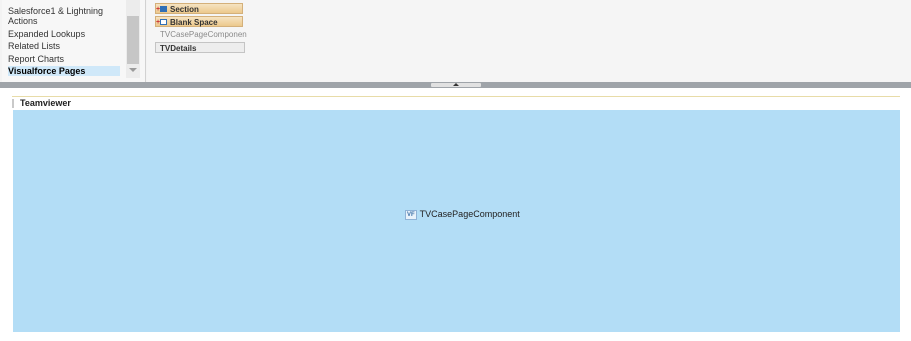 The width and height of the screenshot is (911, 341). I want to click on section-header-teamviewer: Teamviewer, so click(456, 103).